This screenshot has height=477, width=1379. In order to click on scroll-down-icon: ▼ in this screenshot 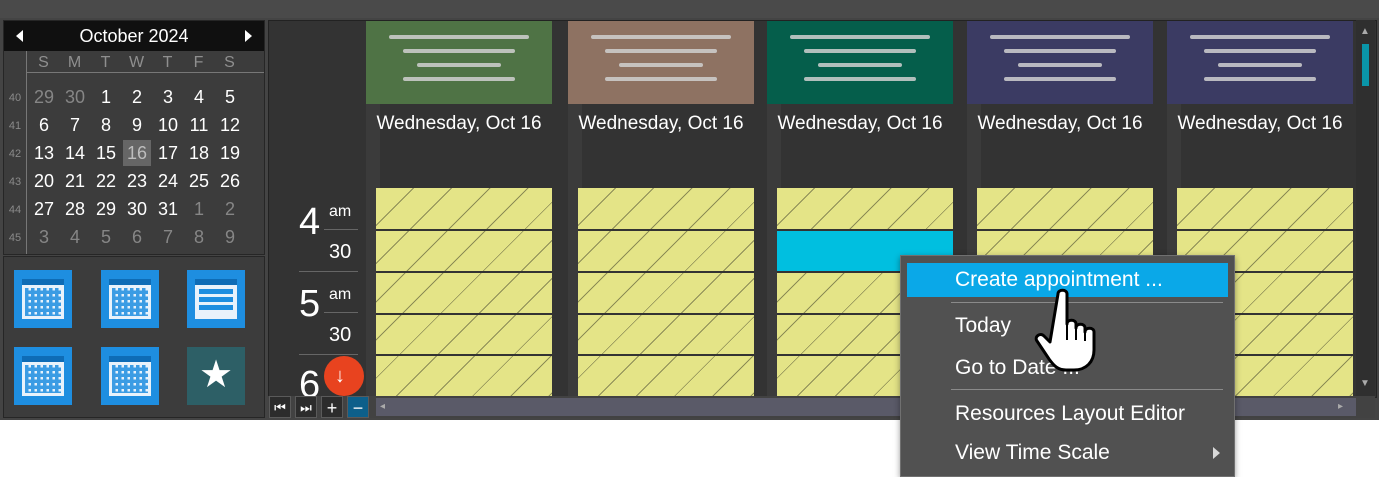, I will do `click(1365, 383)`.